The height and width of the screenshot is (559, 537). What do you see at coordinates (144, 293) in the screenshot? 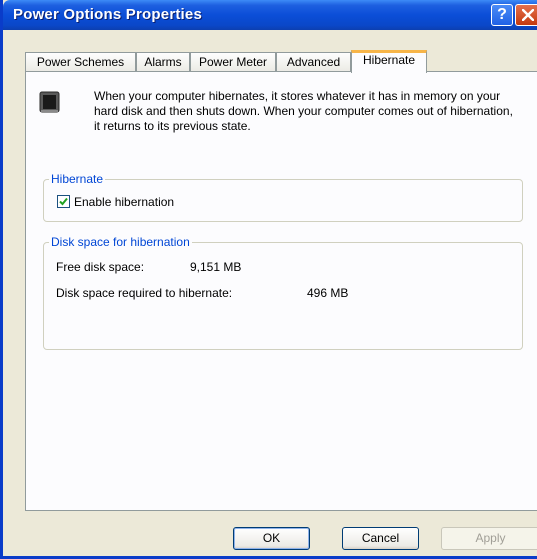
I see `required-disk-space-label: Disk space required to hibernate:` at bounding box center [144, 293].